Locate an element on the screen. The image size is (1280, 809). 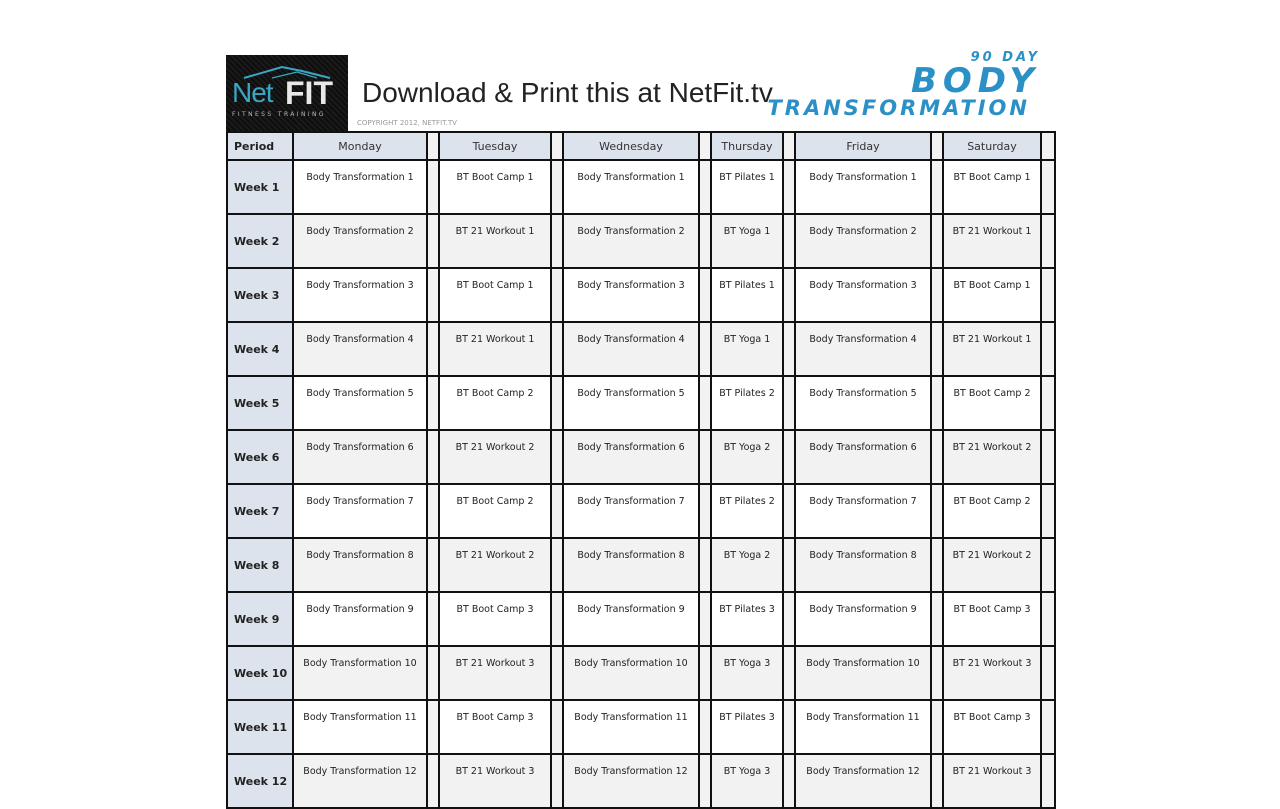
workout-cell-friday: Body Transformation 12 is located at coordinates (863, 781).